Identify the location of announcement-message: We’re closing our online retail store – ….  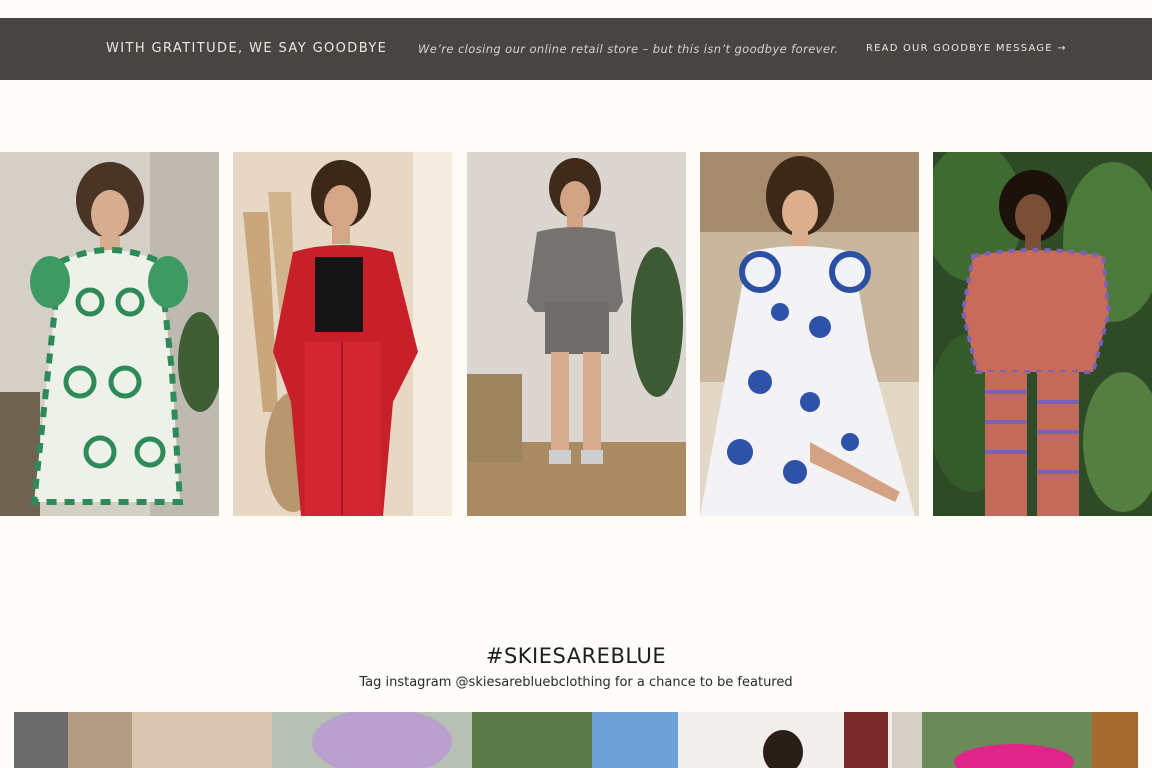
(628, 49).